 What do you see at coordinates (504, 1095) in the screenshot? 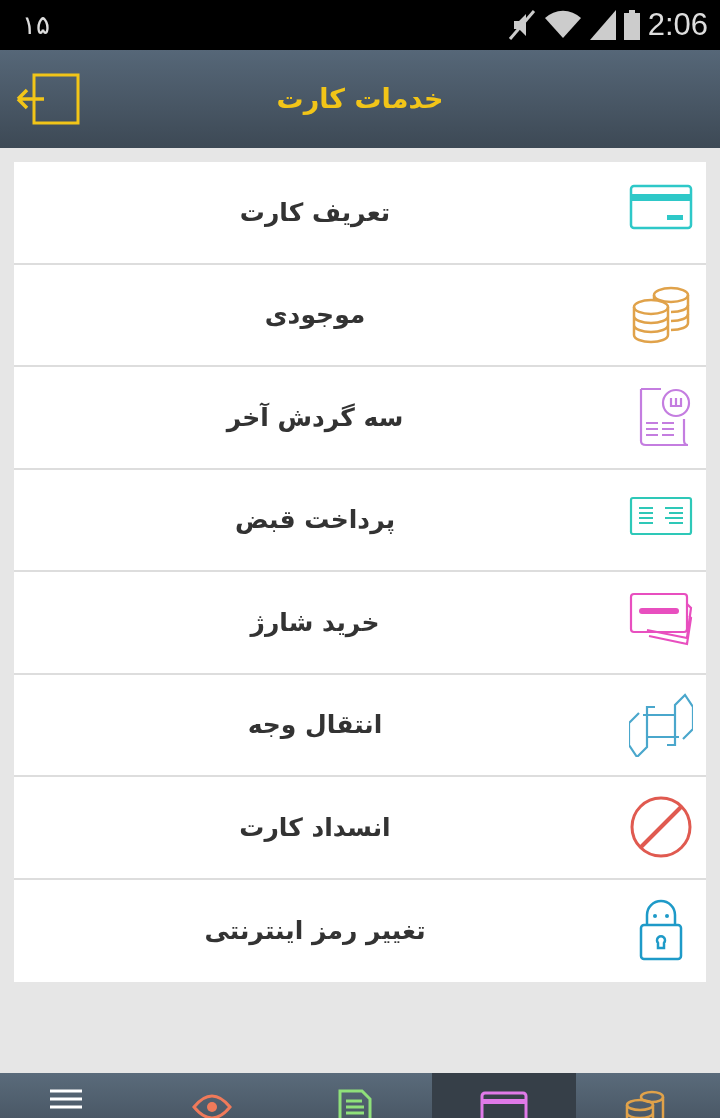
I see `nav-tab` at bounding box center [504, 1095].